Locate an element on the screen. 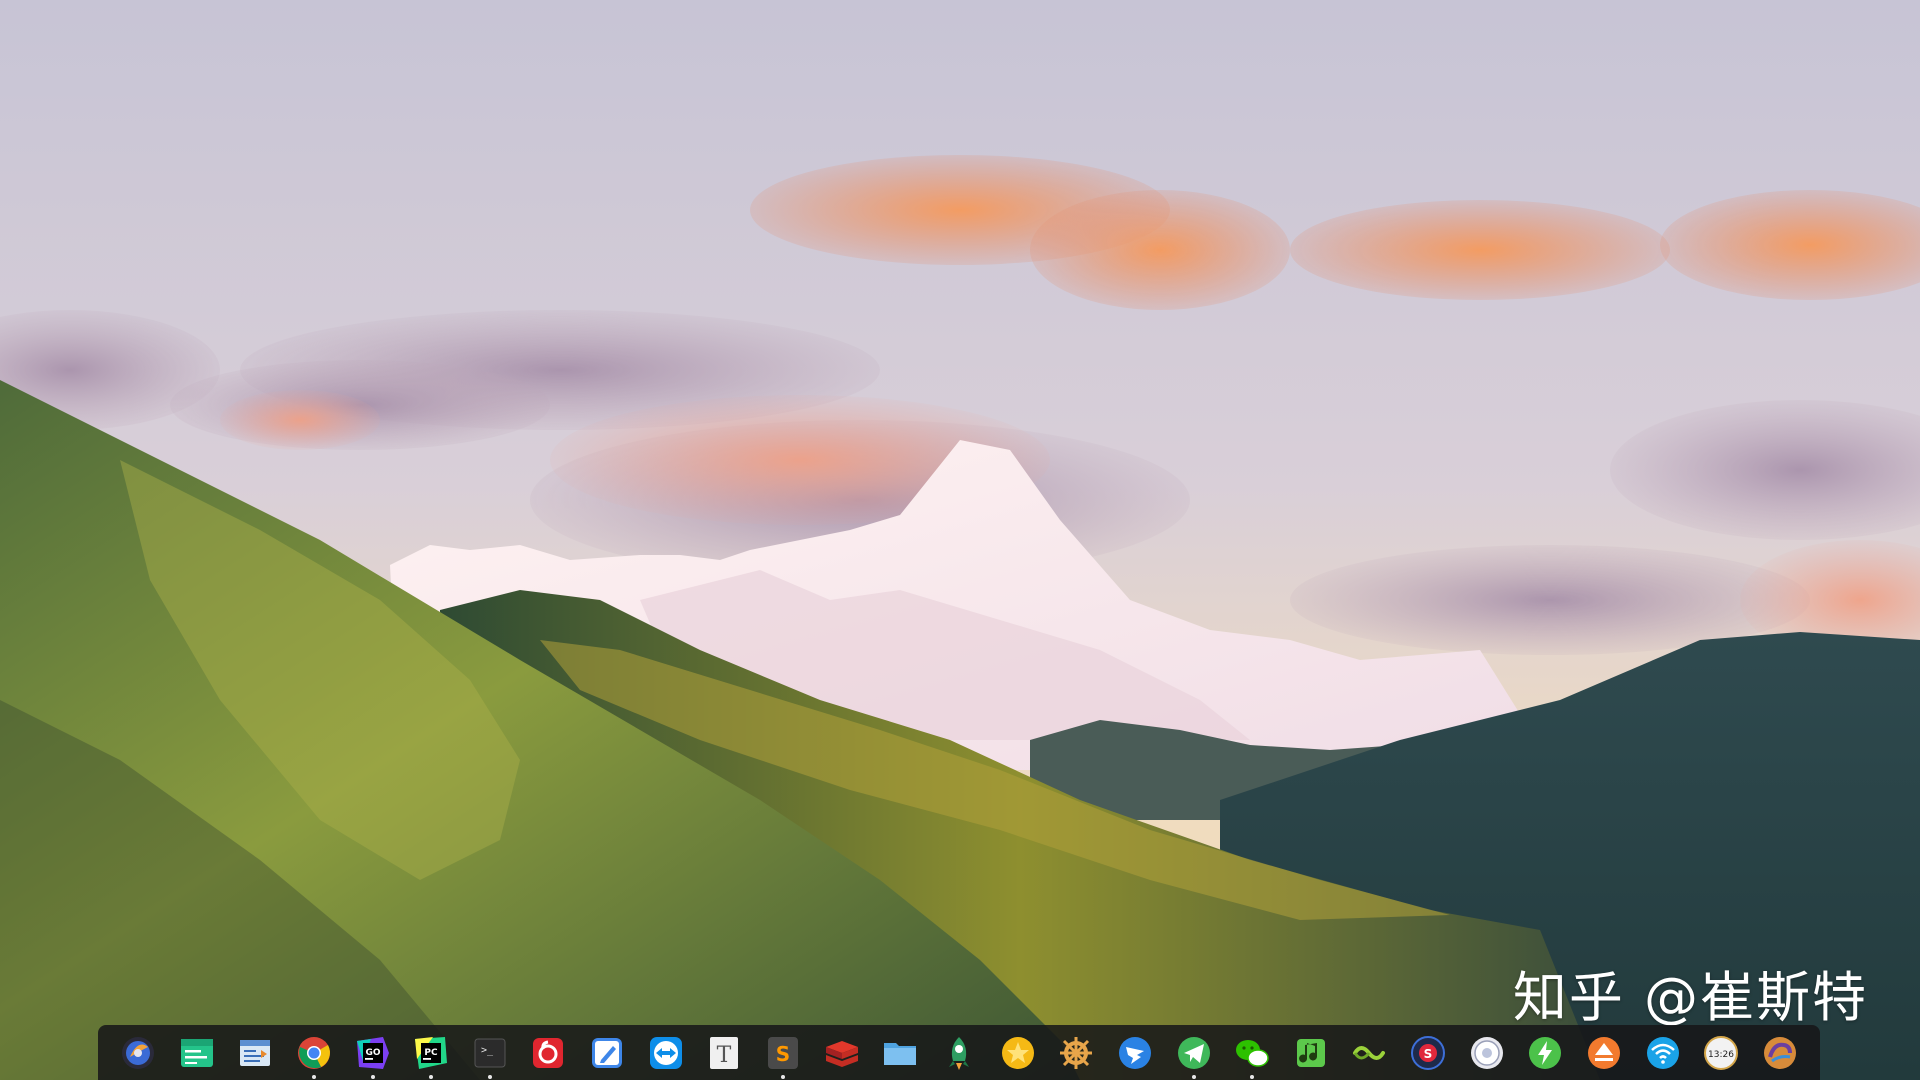 The width and height of the screenshot is (1920, 1080). power-icon is located at coordinates (1487, 1053).